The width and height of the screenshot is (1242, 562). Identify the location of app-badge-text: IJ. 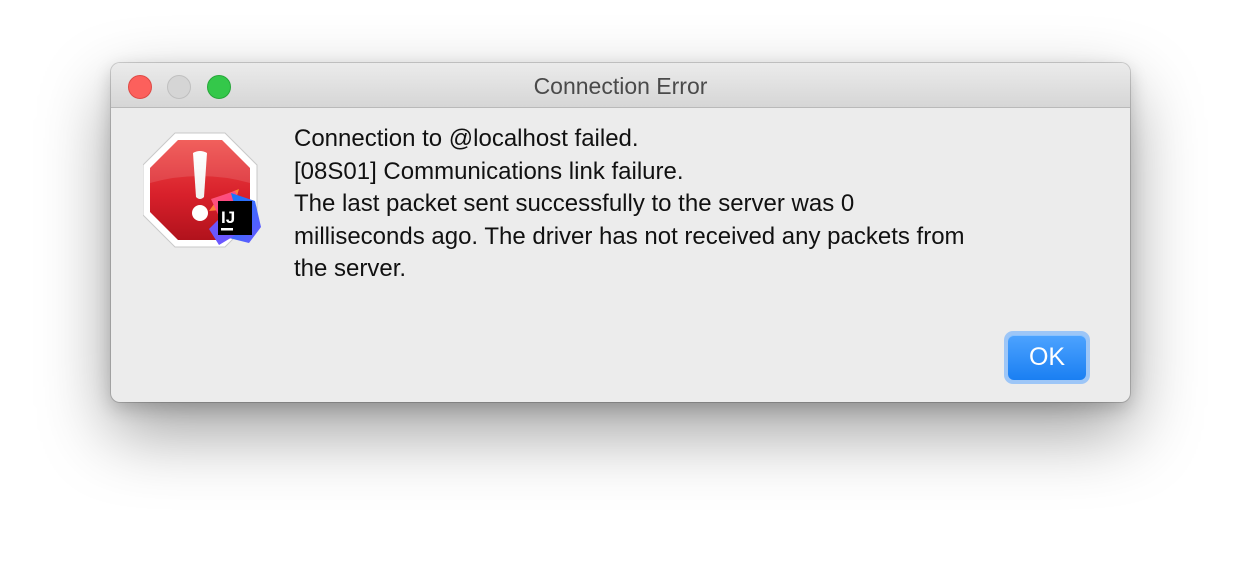
(228, 217).